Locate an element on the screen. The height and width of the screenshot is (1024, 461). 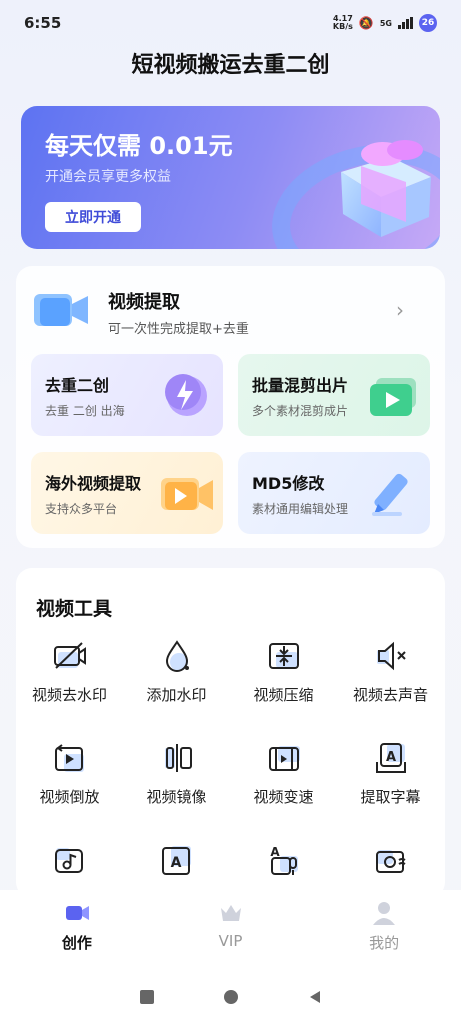
tab-mine: 我的 is located at coordinates (384, 930).